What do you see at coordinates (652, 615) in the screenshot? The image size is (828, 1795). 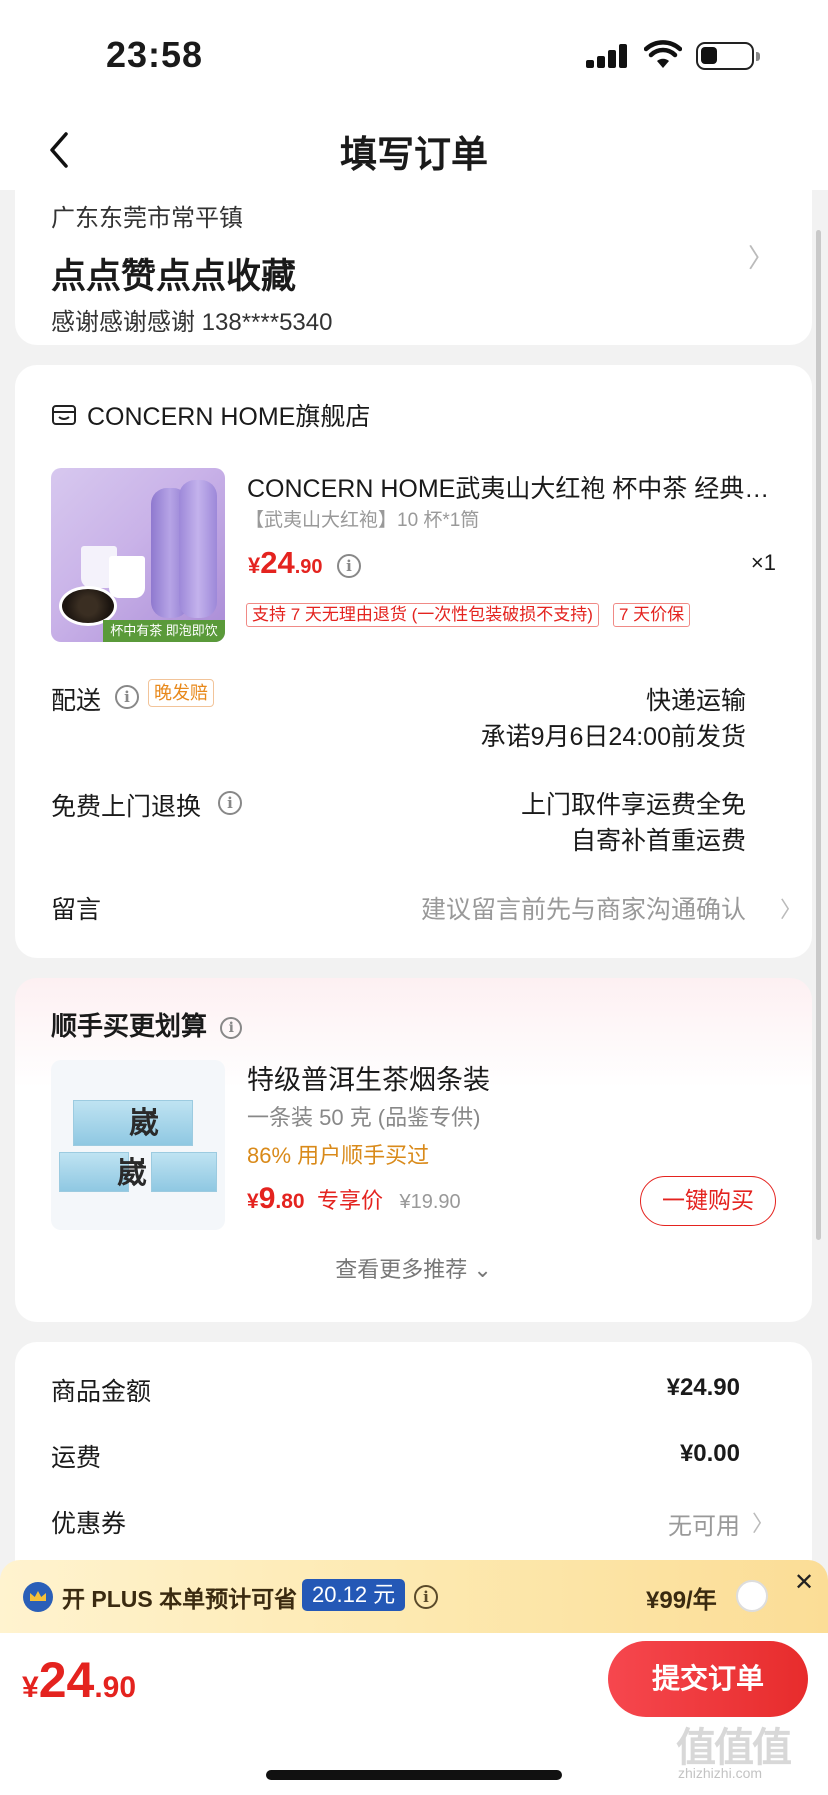 I see `price-protect-tag: 7 天价保` at bounding box center [652, 615].